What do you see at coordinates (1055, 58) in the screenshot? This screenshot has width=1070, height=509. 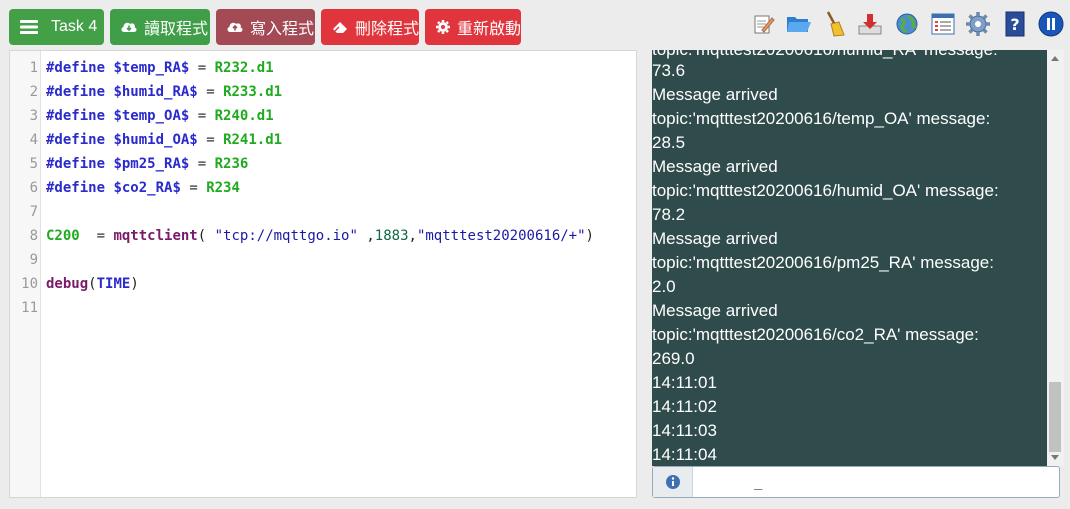 I see `scroll-up-icon` at bounding box center [1055, 58].